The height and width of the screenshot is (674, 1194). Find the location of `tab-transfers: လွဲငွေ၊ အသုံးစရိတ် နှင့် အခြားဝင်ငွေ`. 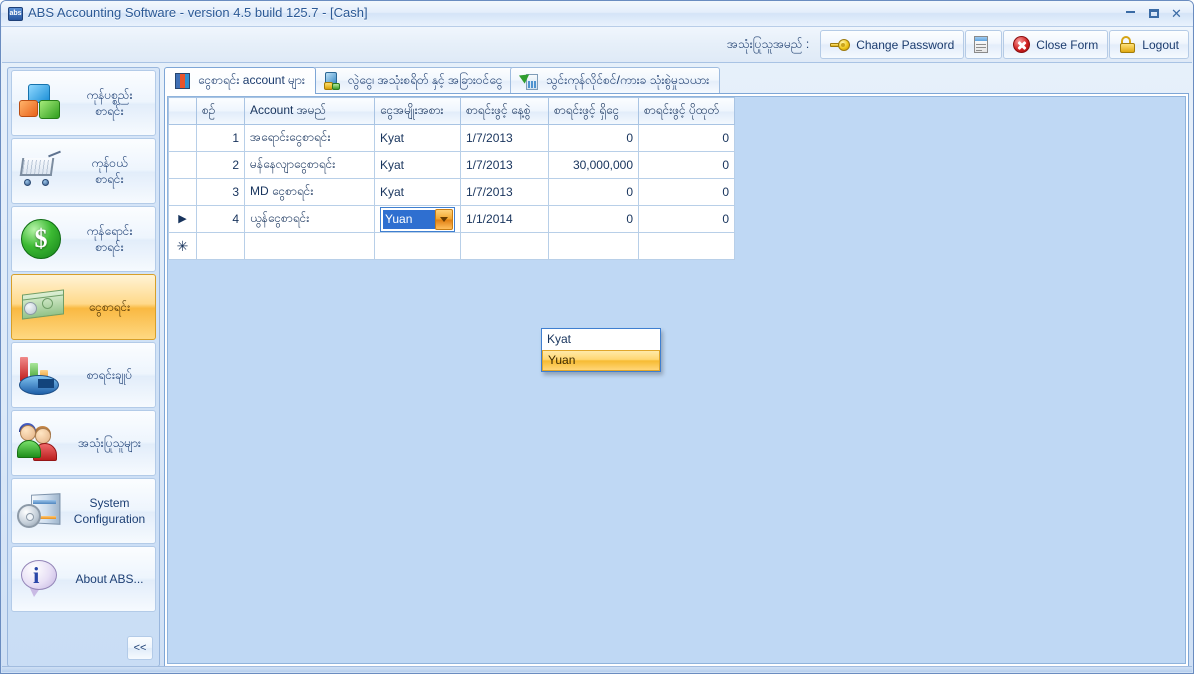

tab-transfers: လွဲငွေ၊ အသုံးစရိတ် နှင့် အခြားဝင်ငွေ is located at coordinates (413, 80).